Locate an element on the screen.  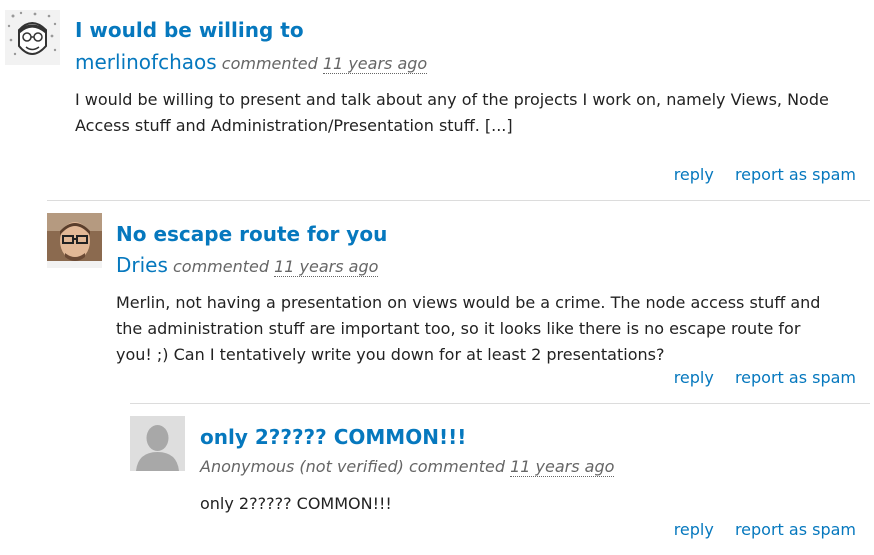
default-user-icon is located at coordinates (157, 443).